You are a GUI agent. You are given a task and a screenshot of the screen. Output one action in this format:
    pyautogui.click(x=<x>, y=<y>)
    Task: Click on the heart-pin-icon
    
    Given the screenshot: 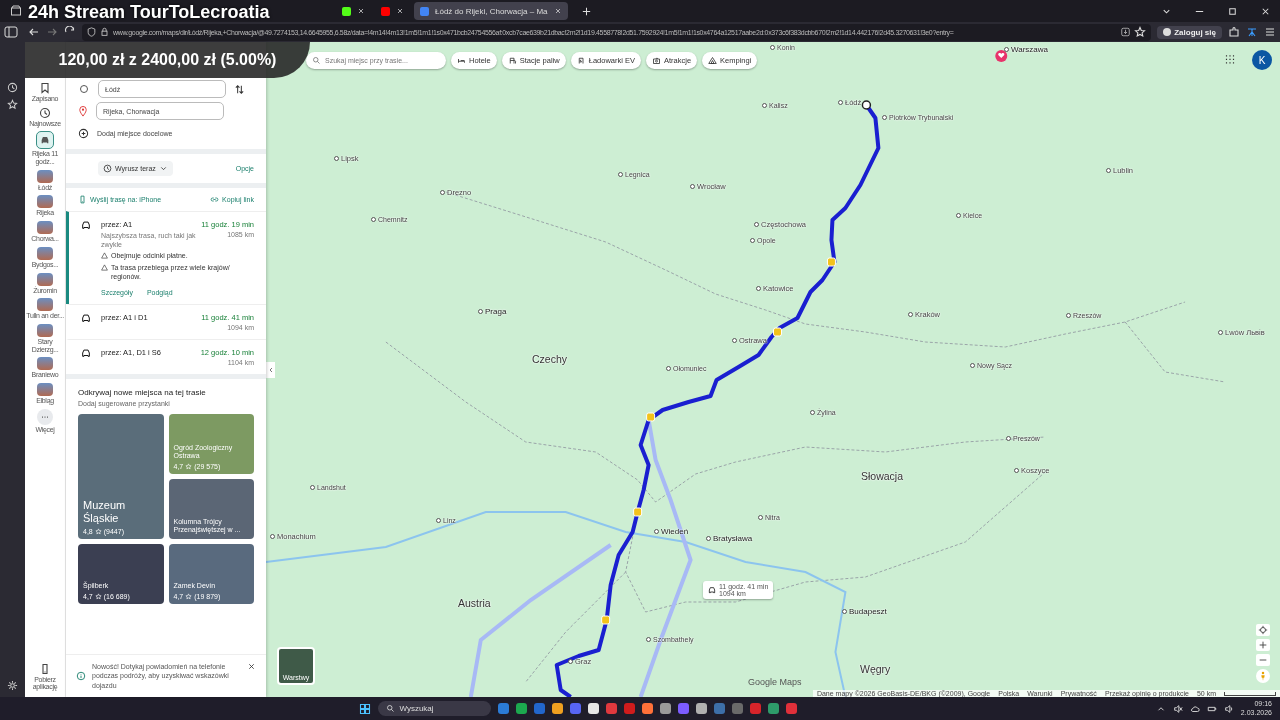 What is the action you would take?
    pyautogui.click(x=1001, y=56)
    